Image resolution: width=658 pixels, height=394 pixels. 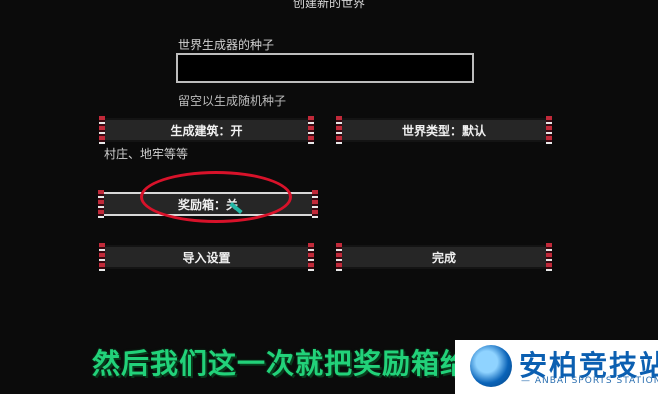 What do you see at coordinates (232, 101) in the screenshot?
I see `seed-hint: 留空以生成随机种子` at bounding box center [232, 101].